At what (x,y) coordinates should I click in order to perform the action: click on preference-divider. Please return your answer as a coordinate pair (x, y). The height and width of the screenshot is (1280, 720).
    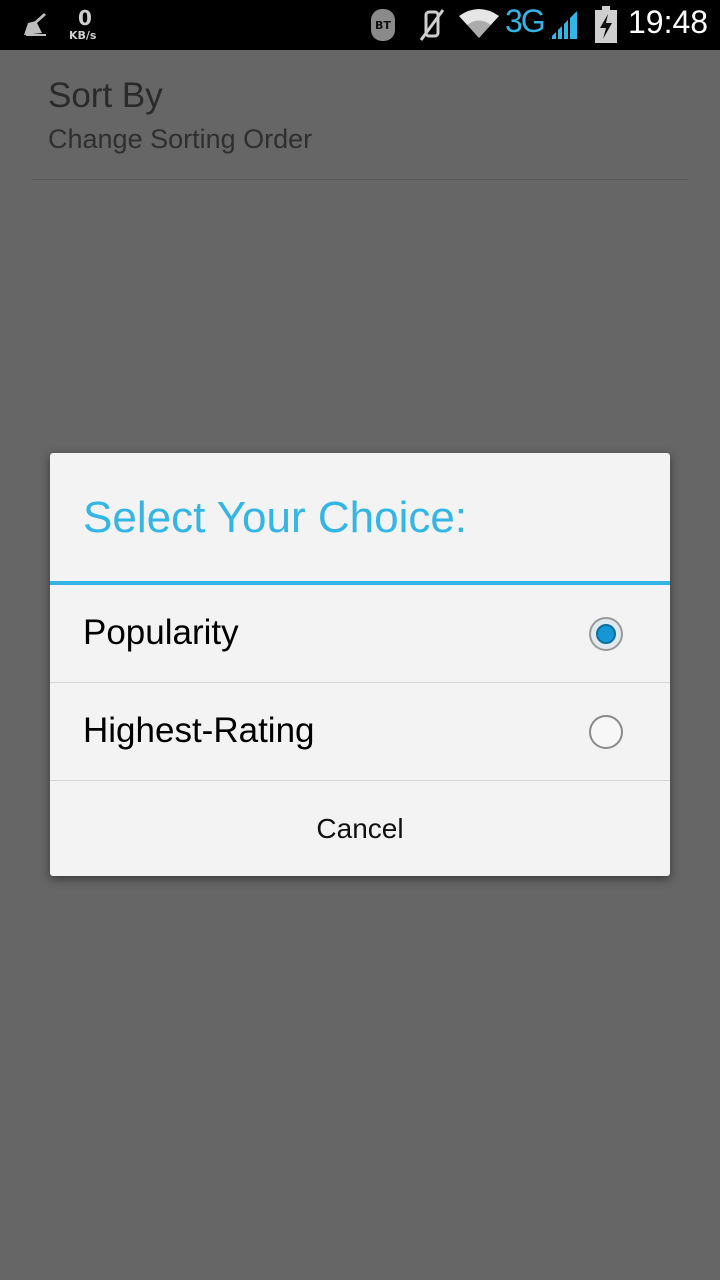
    Looking at the image, I should click on (360, 179).